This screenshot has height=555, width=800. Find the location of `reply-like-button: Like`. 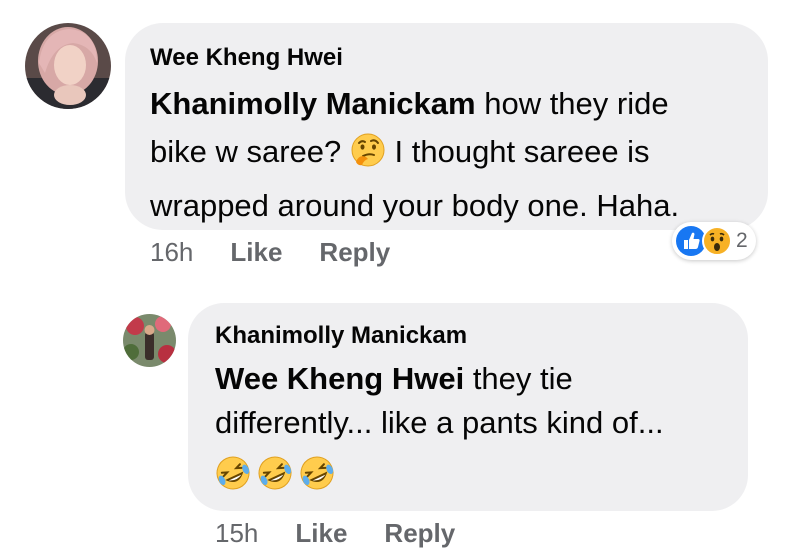

reply-like-button: Like is located at coordinates (321, 533).